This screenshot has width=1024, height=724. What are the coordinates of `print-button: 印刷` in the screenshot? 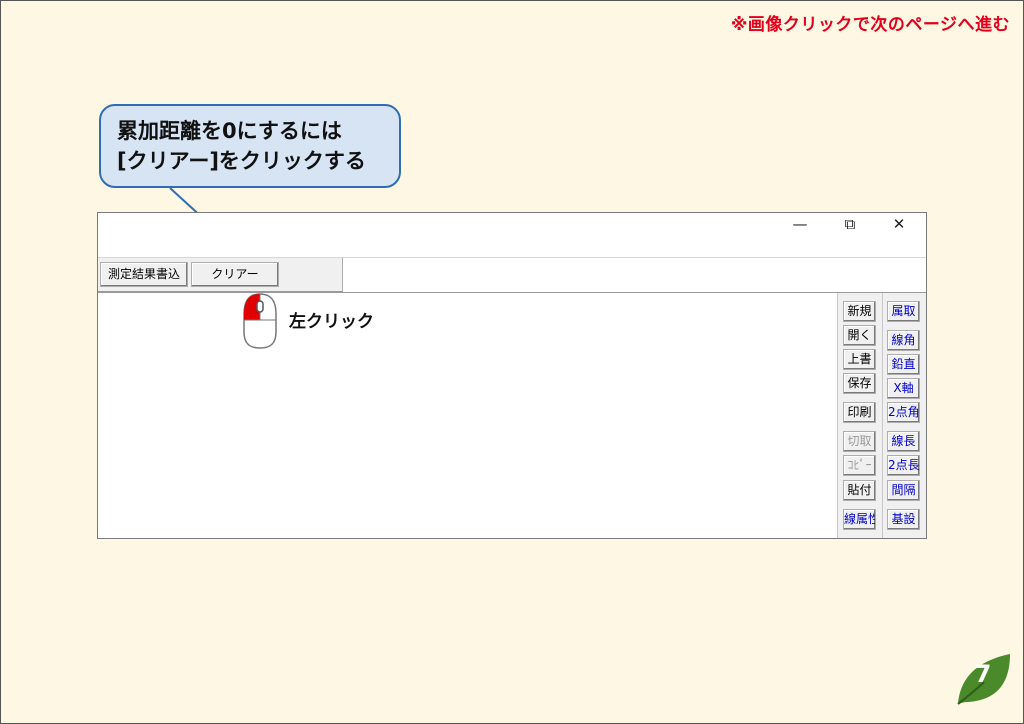 It's located at (859, 412).